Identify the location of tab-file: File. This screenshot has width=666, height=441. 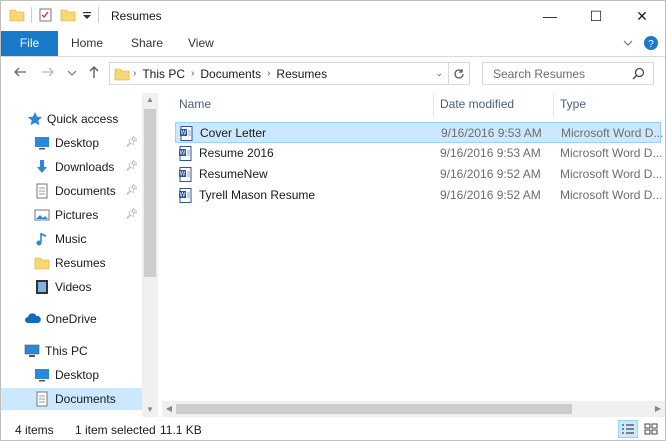
(29, 43).